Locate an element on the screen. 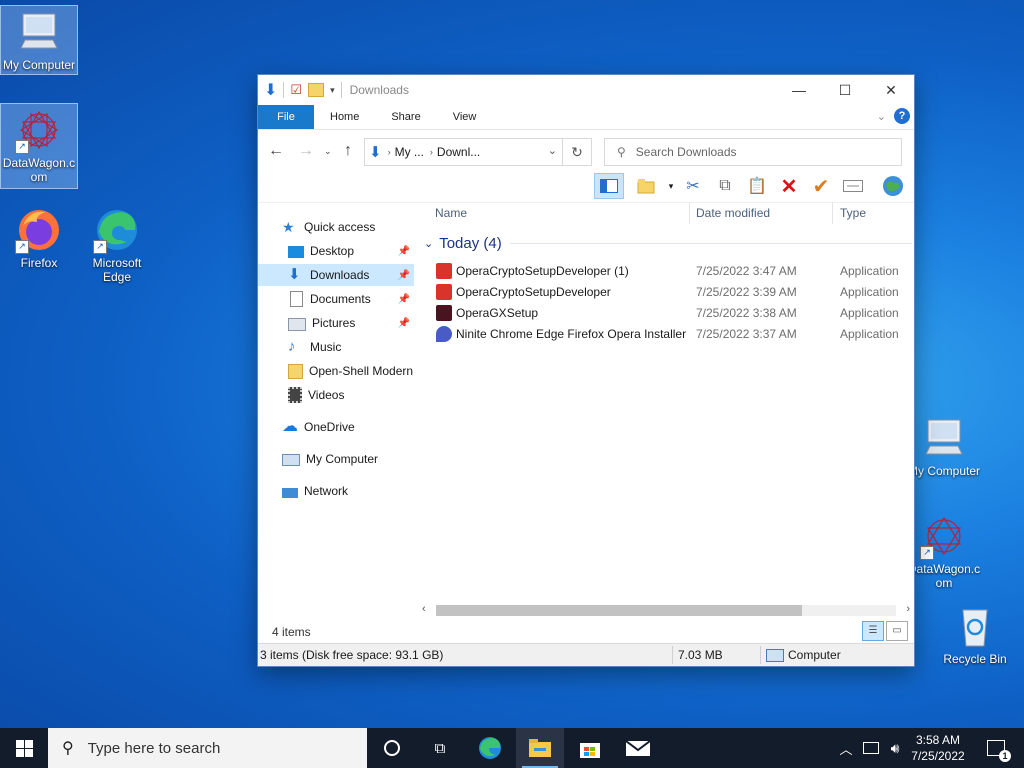 This screenshot has height=768, width=1024. taskbar-file-explorer is located at coordinates (540, 748).